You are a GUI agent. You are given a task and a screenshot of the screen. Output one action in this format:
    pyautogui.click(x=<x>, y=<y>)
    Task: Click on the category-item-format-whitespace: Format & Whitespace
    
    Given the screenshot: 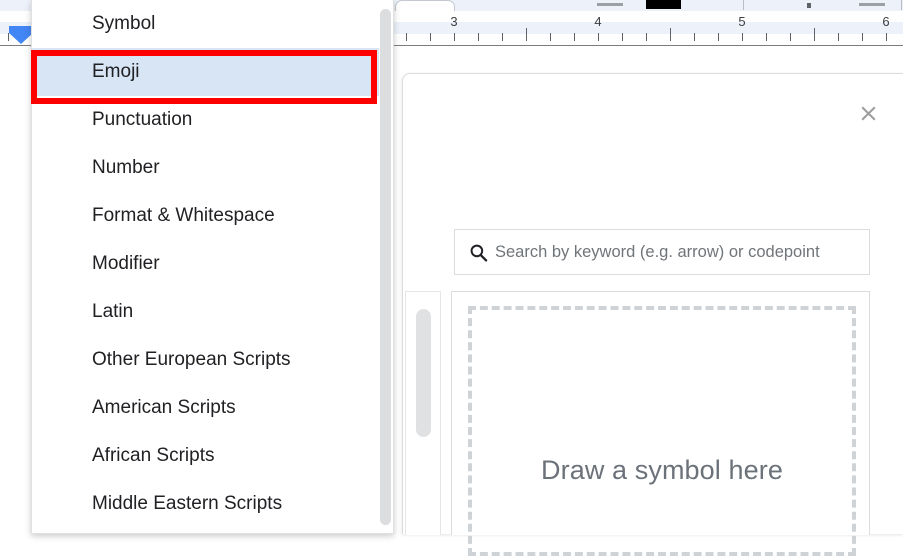 What is the action you would take?
    pyautogui.click(x=212, y=216)
    